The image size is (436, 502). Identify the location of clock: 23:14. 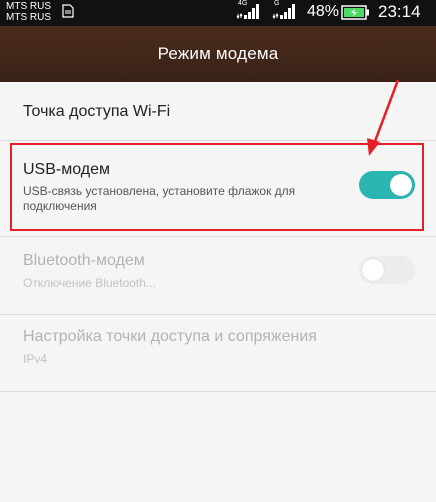
(399, 11).